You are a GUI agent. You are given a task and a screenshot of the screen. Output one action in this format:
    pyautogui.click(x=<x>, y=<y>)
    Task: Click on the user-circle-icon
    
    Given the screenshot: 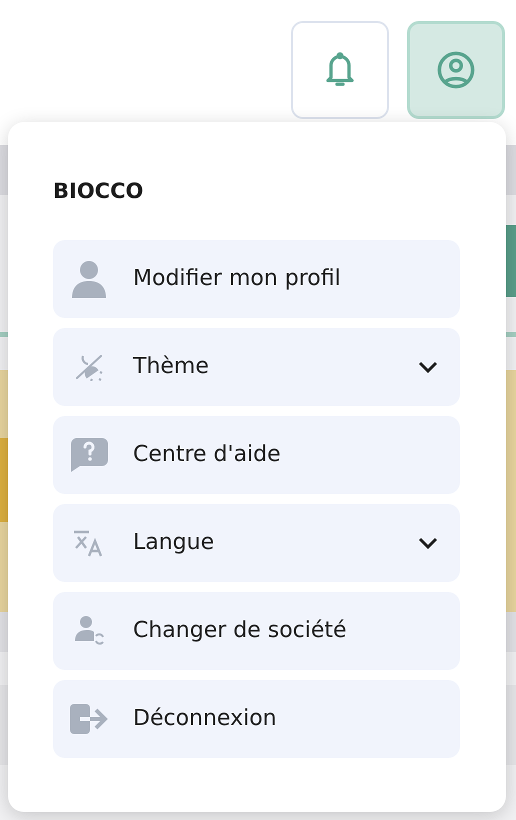 What is the action you would take?
    pyautogui.click(x=456, y=70)
    